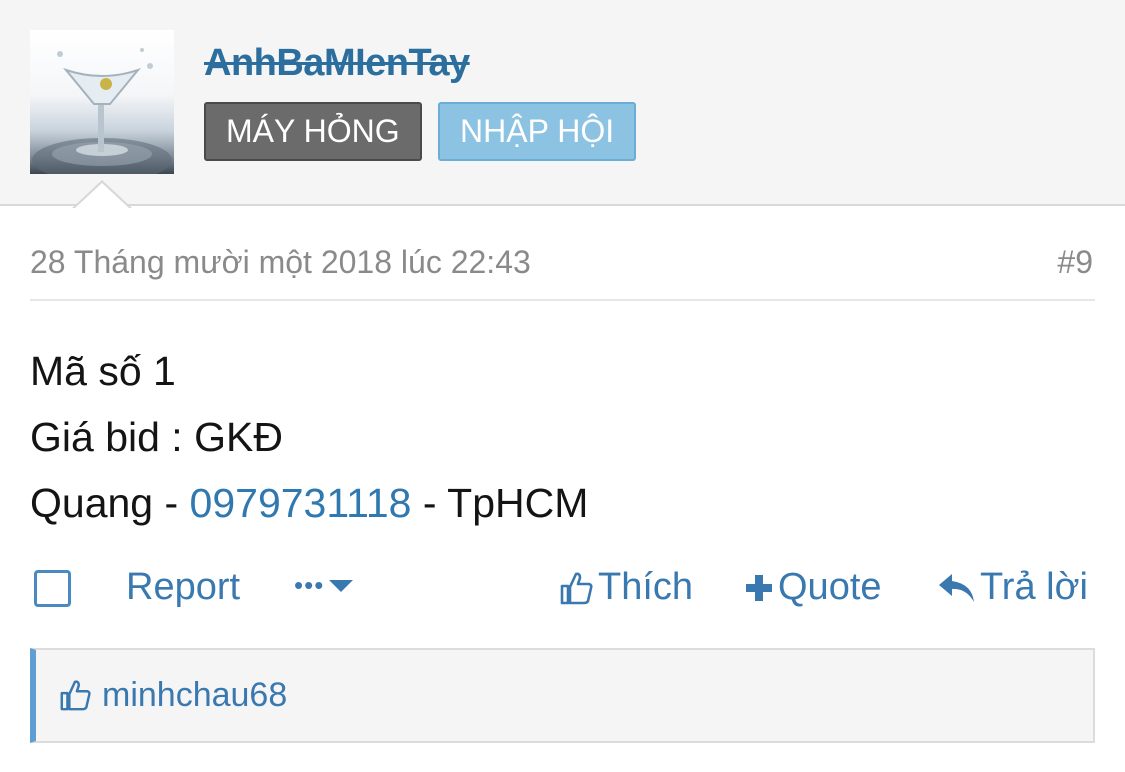 The image size is (1125, 772). Describe the element at coordinates (301, 503) in the screenshot. I see `phone-link: 0979731118` at that location.